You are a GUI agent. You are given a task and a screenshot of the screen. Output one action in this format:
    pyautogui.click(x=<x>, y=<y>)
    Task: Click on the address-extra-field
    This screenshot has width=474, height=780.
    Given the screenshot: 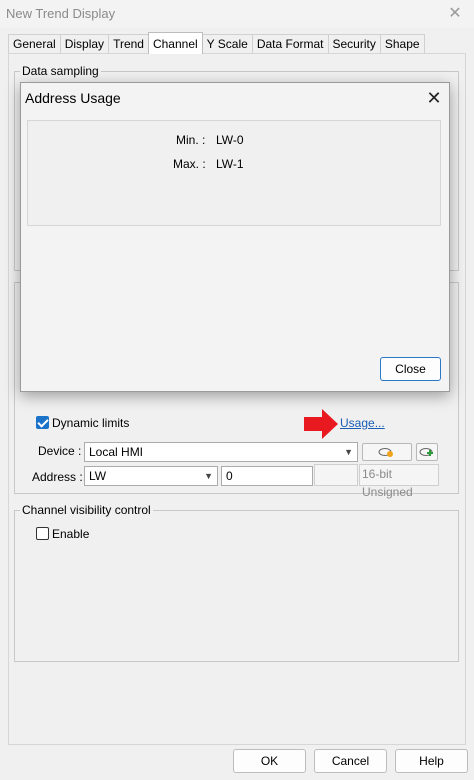 What is the action you would take?
    pyautogui.click(x=336, y=475)
    